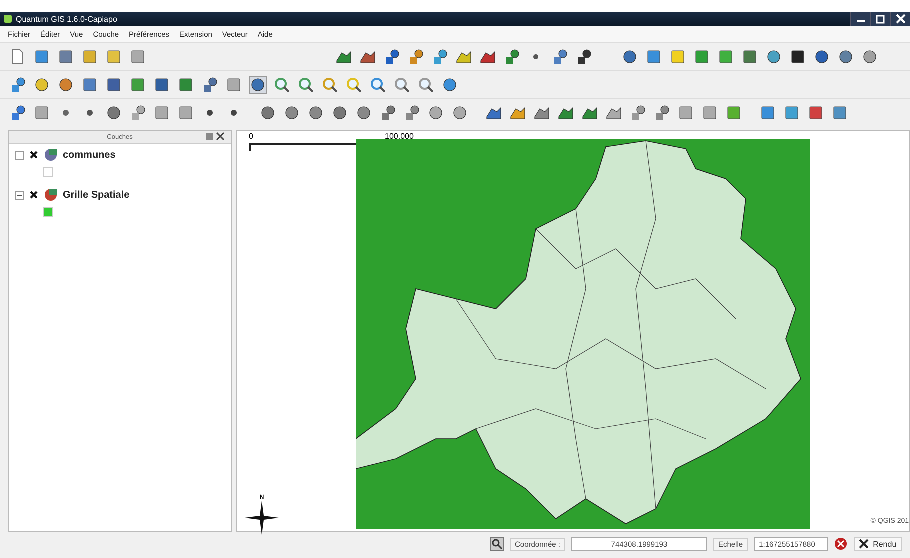  What do you see at coordinates (67, 19) in the screenshot?
I see `window-title: Quantum GIS 1.6.0-Capiapo` at bounding box center [67, 19].